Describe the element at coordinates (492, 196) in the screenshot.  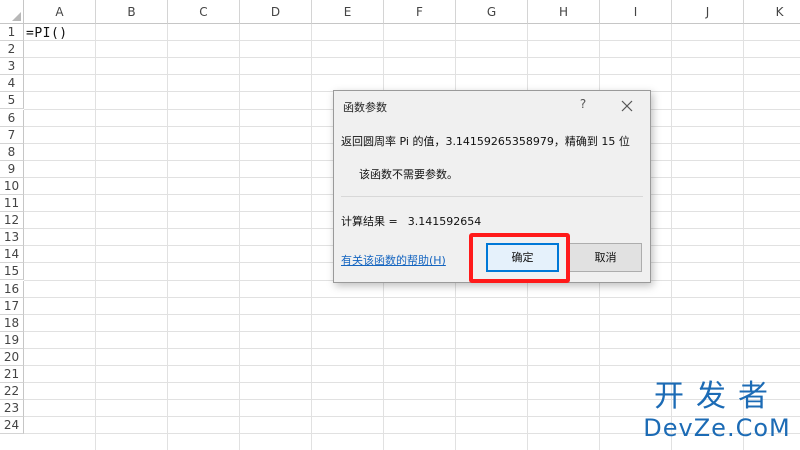
I see `dialog-separator` at that location.